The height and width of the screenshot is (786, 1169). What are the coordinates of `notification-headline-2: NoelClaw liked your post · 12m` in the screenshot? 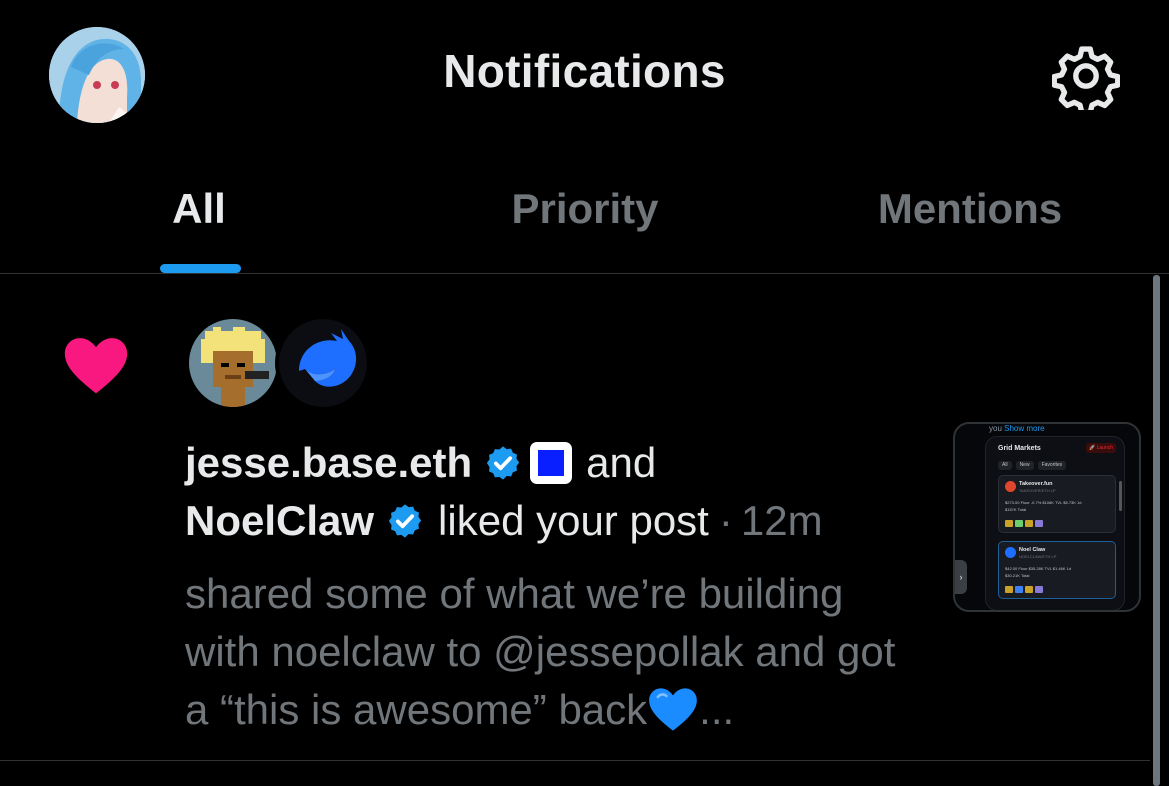 It's located at (504, 521).